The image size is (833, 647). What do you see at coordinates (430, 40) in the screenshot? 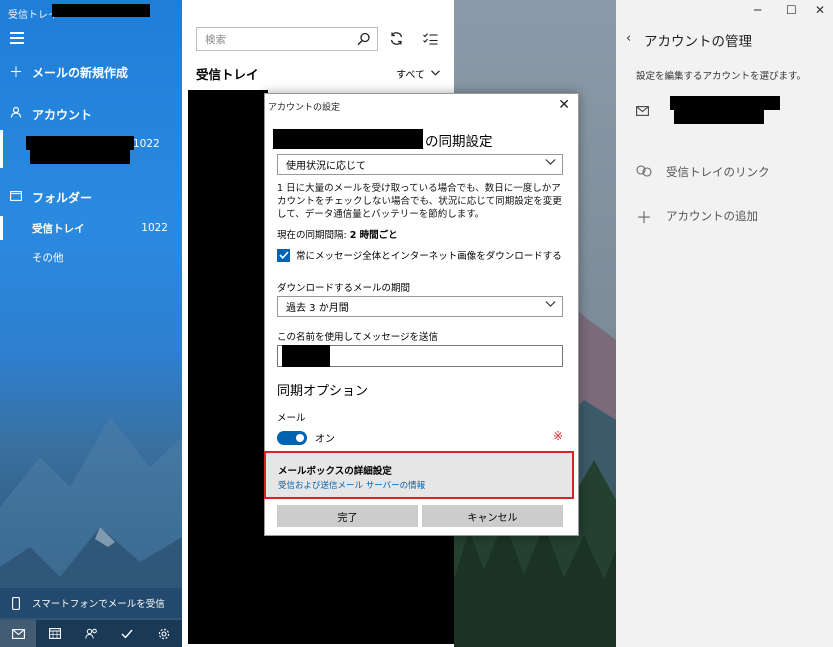
I see `selection-mode-icon` at bounding box center [430, 40].